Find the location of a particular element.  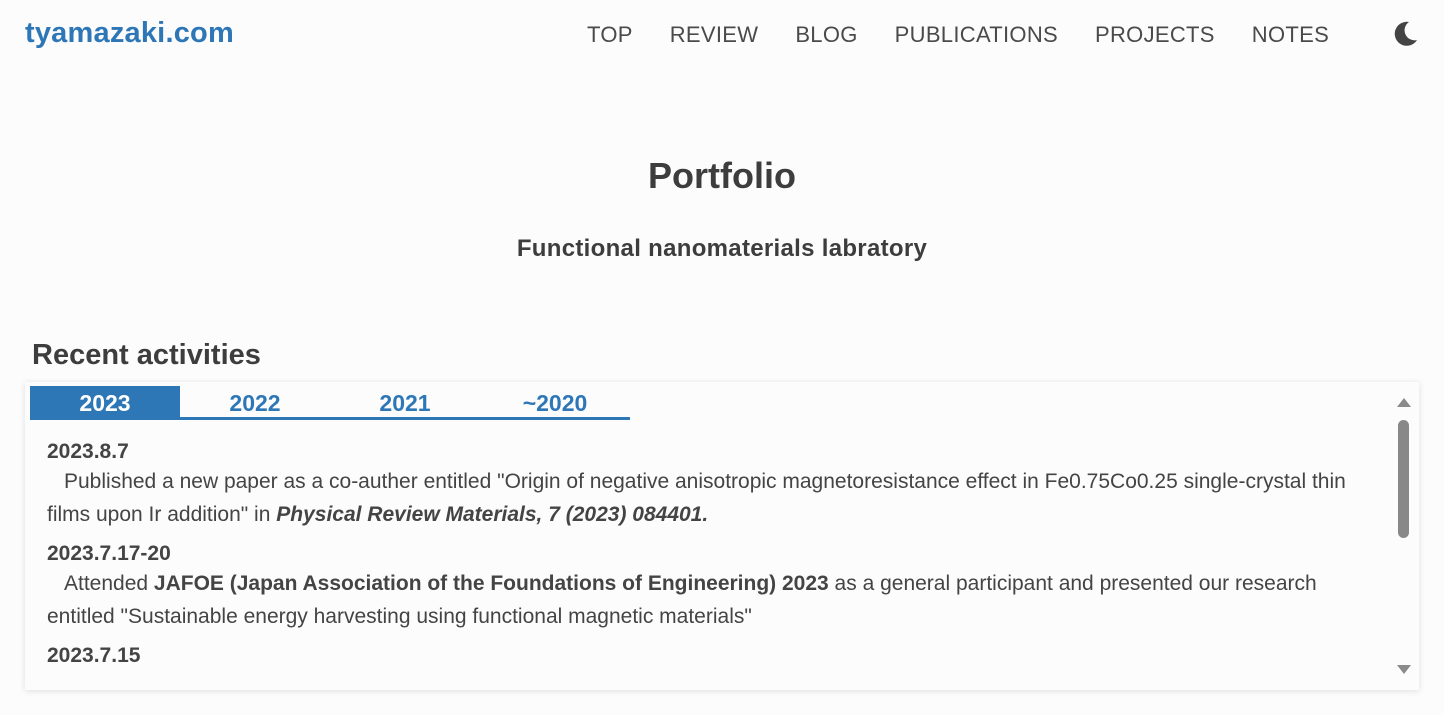

nav-publications: PUBLICATIONS is located at coordinates (976, 35).